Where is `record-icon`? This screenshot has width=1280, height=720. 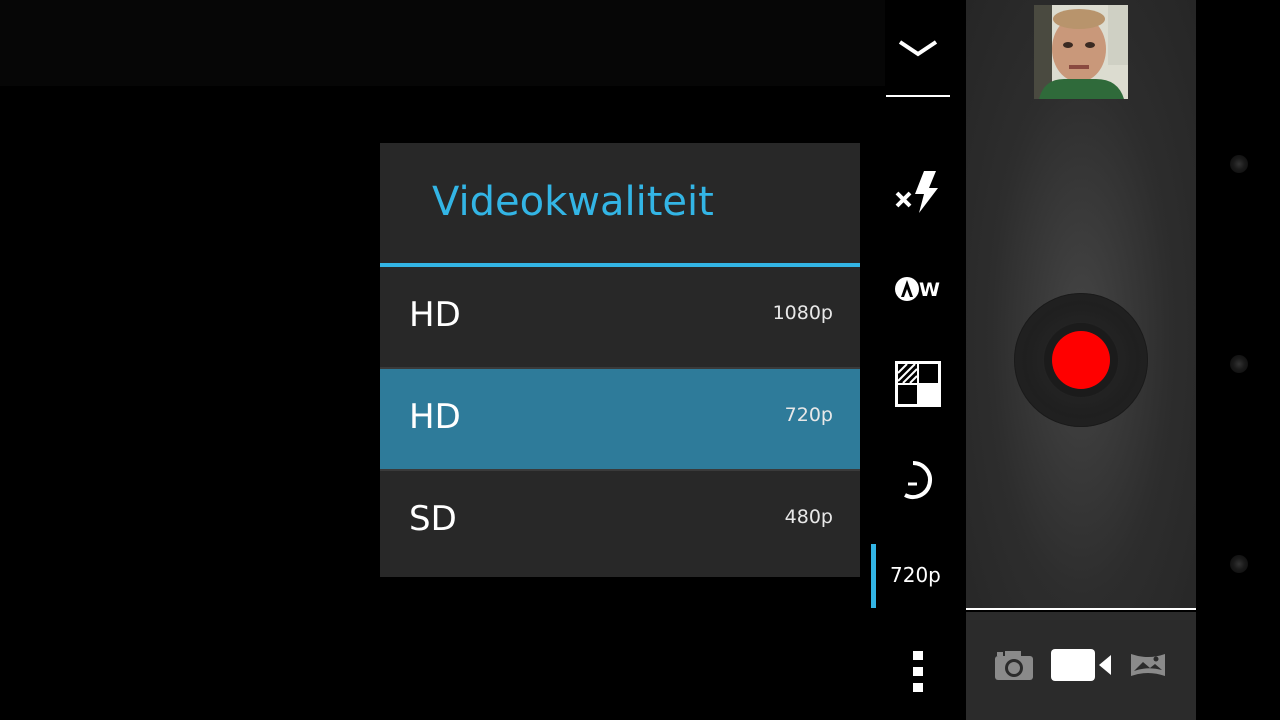 record-icon is located at coordinates (1081, 360).